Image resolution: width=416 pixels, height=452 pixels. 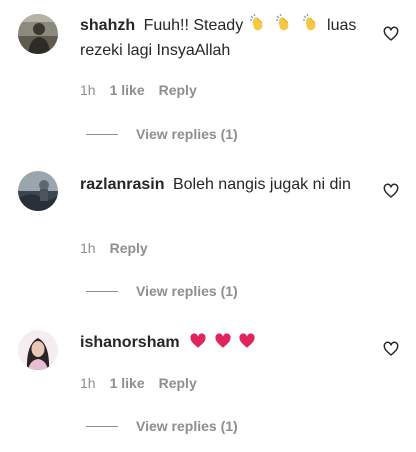 I want to click on comment-text: razlanrasin Boleh nangis jugak ni din, so click(x=225, y=185).